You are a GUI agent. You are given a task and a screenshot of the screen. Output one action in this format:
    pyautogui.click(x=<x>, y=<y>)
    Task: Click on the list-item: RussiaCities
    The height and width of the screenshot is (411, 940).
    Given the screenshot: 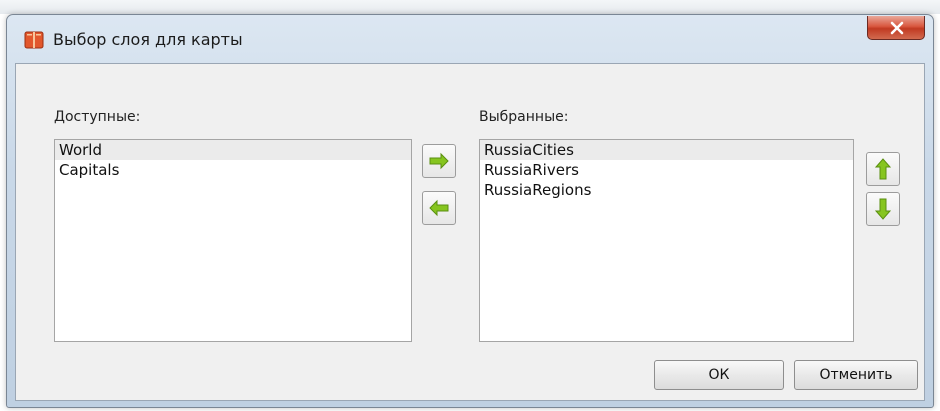 What is the action you would take?
    pyautogui.click(x=666, y=150)
    